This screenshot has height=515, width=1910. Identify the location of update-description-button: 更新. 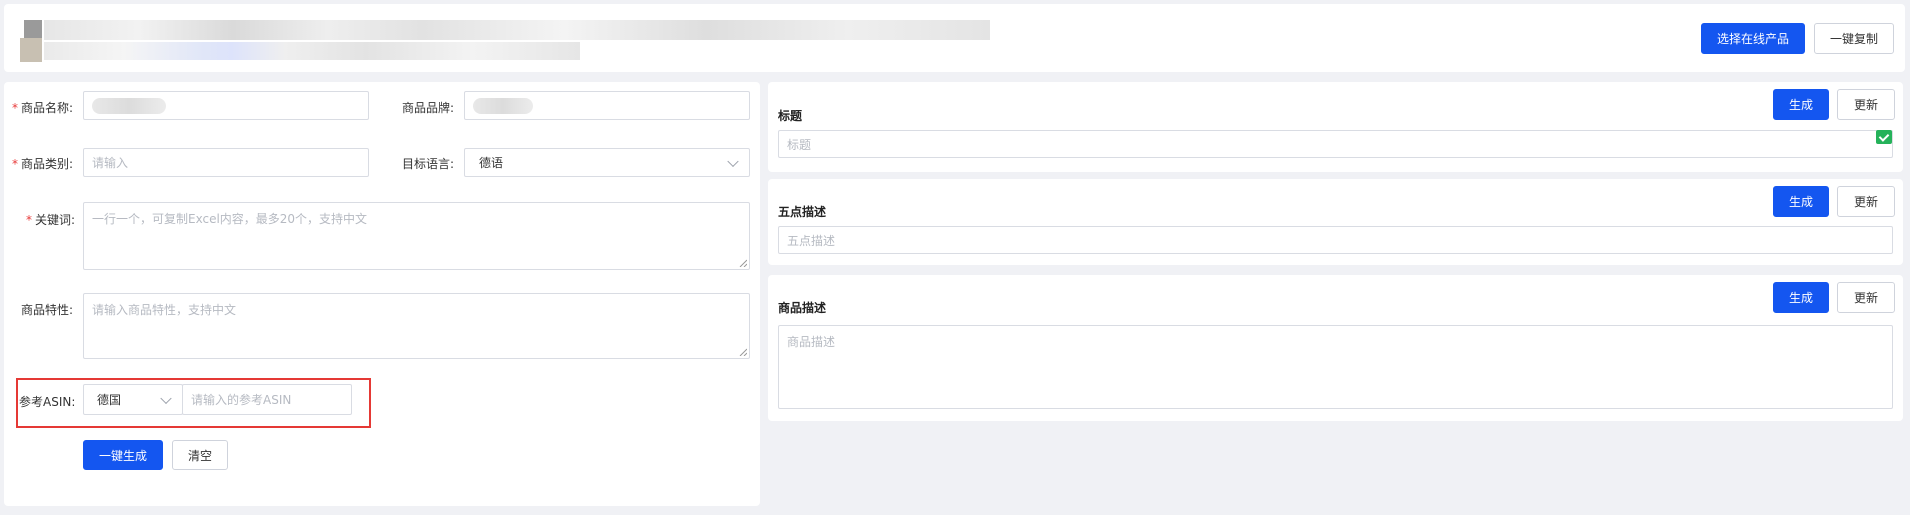
(1866, 297).